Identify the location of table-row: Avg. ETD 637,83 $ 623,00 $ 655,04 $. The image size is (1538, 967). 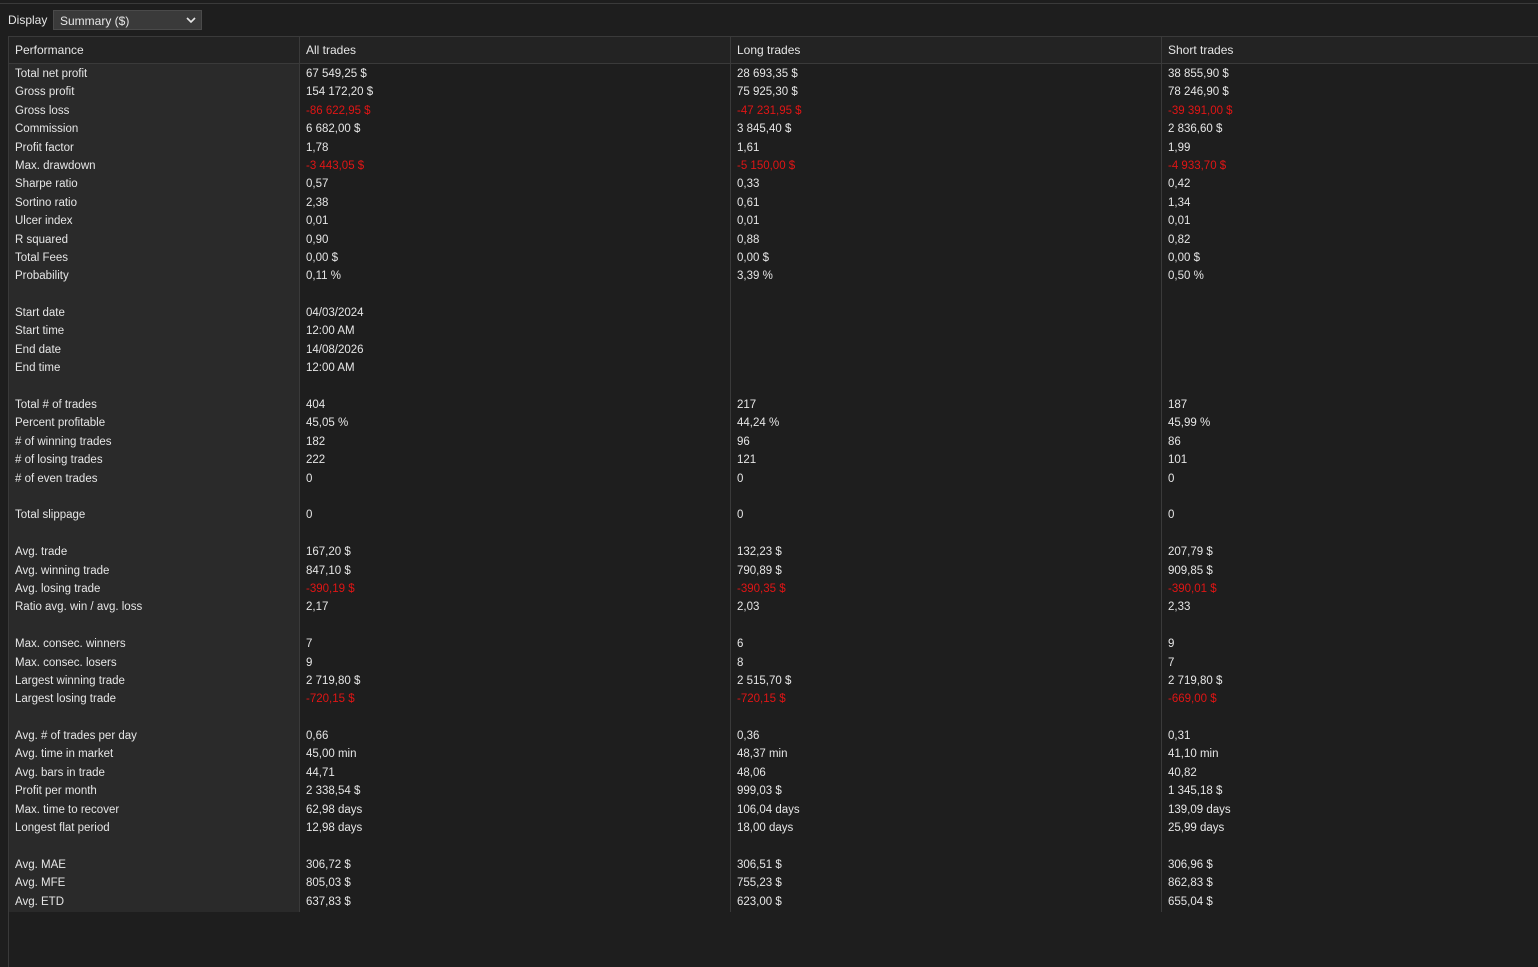
(773, 902).